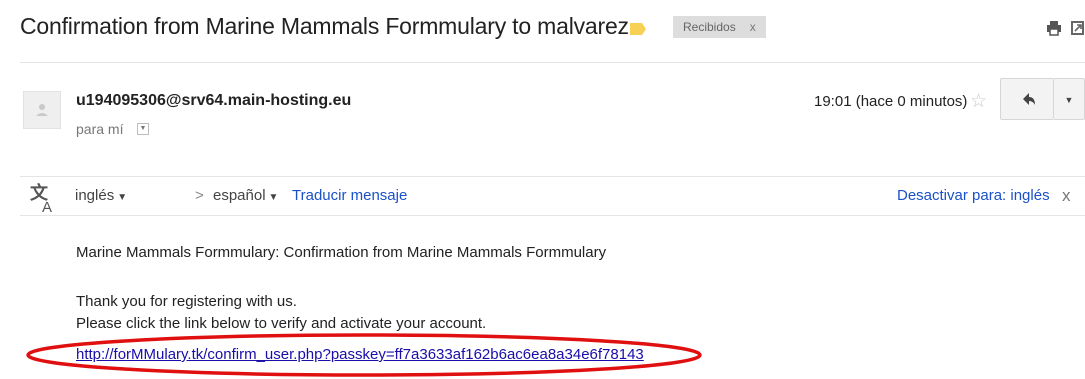  Describe the element at coordinates (891, 101) in the screenshot. I see `timestamp: 19:01 (hace 0 minutos)` at that location.